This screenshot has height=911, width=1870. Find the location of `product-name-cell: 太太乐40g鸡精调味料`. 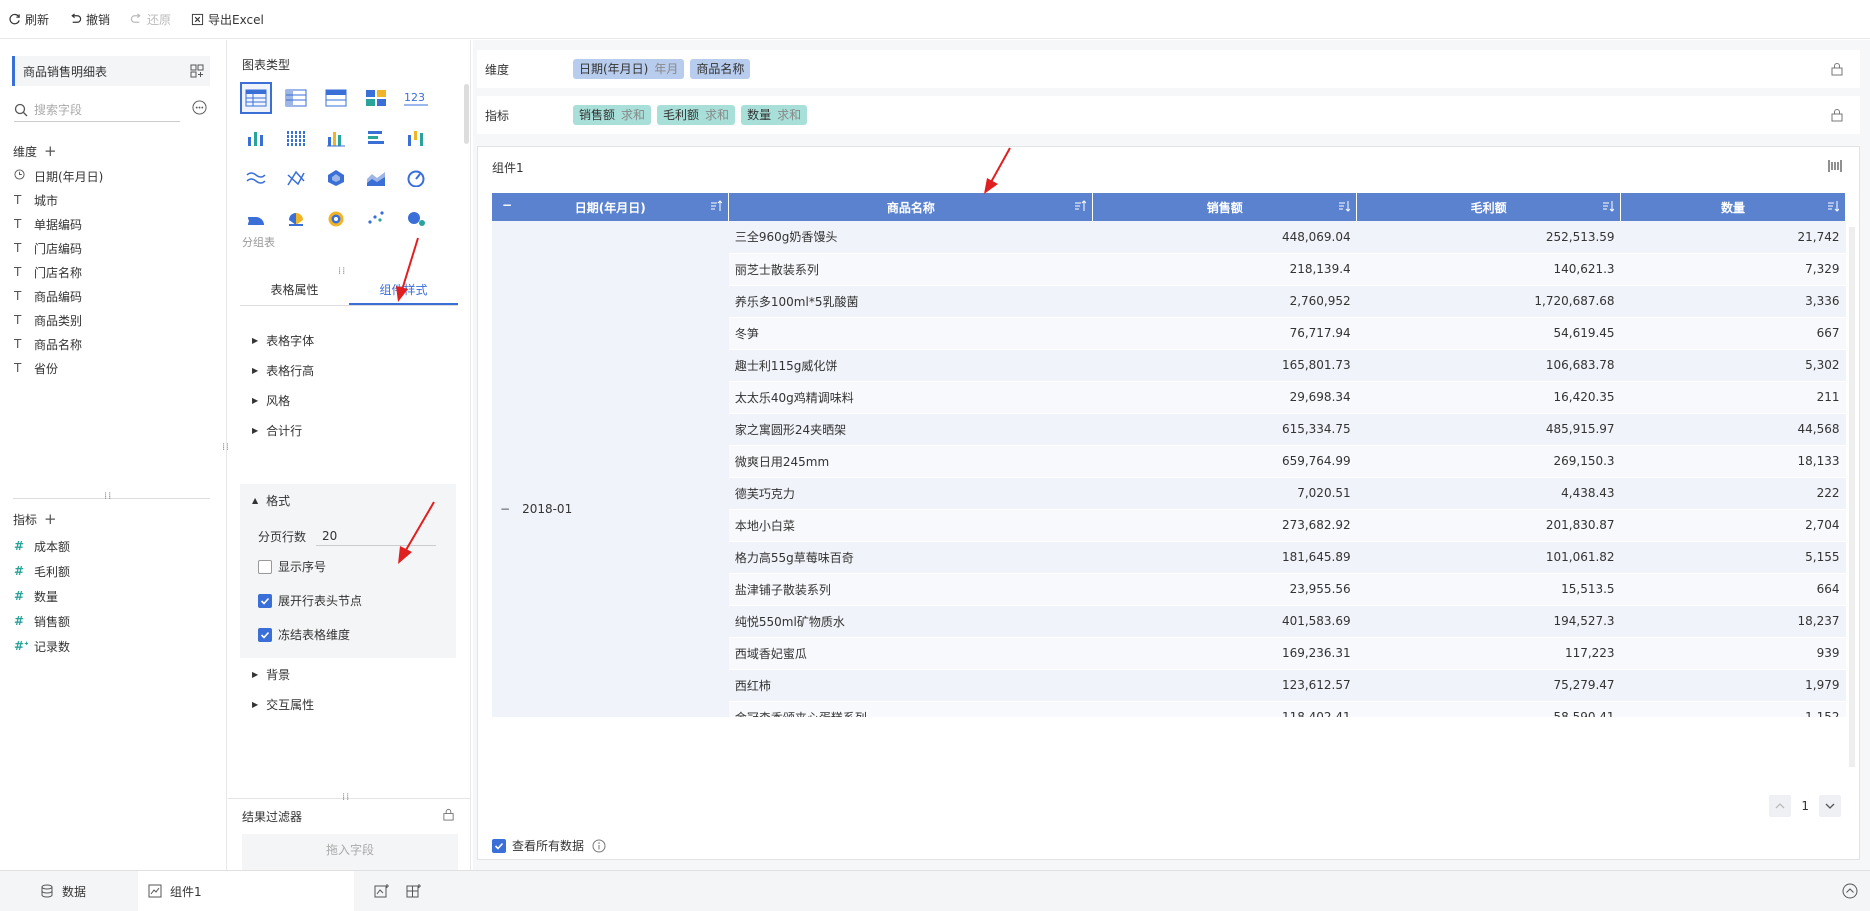

product-name-cell: 太太乐40g鸡精调味料 is located at coordinates (910, 397).